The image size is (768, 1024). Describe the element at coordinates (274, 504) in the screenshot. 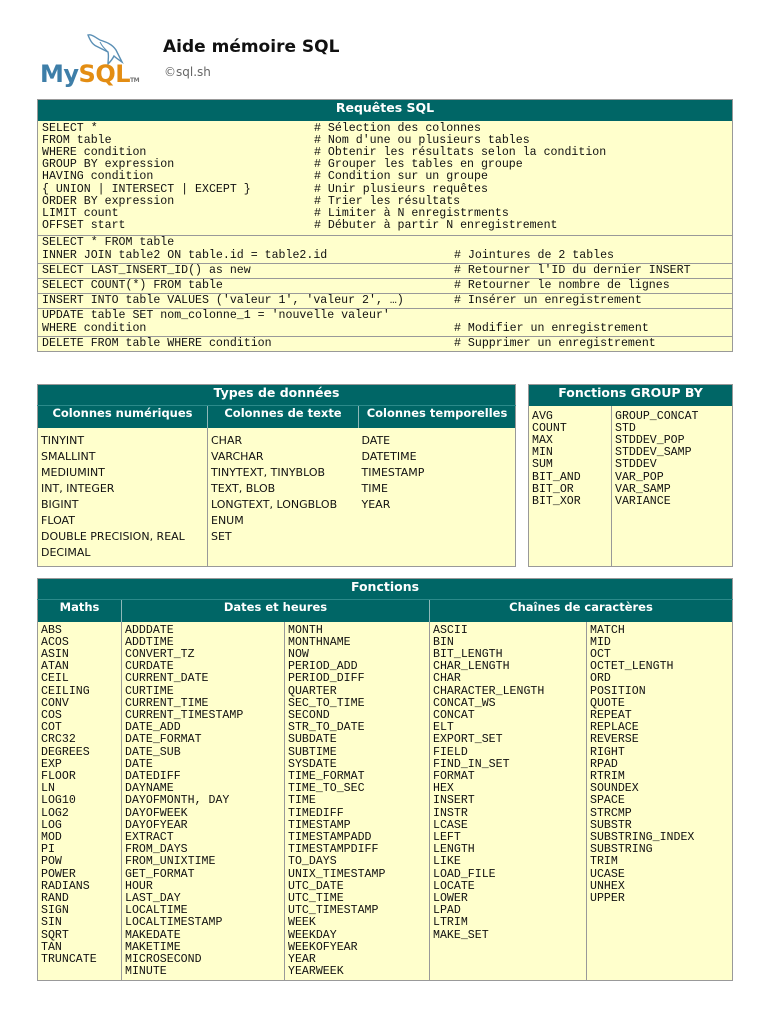

I see `data-type-item: LONGTEXT, LONGBLOB` at that location.